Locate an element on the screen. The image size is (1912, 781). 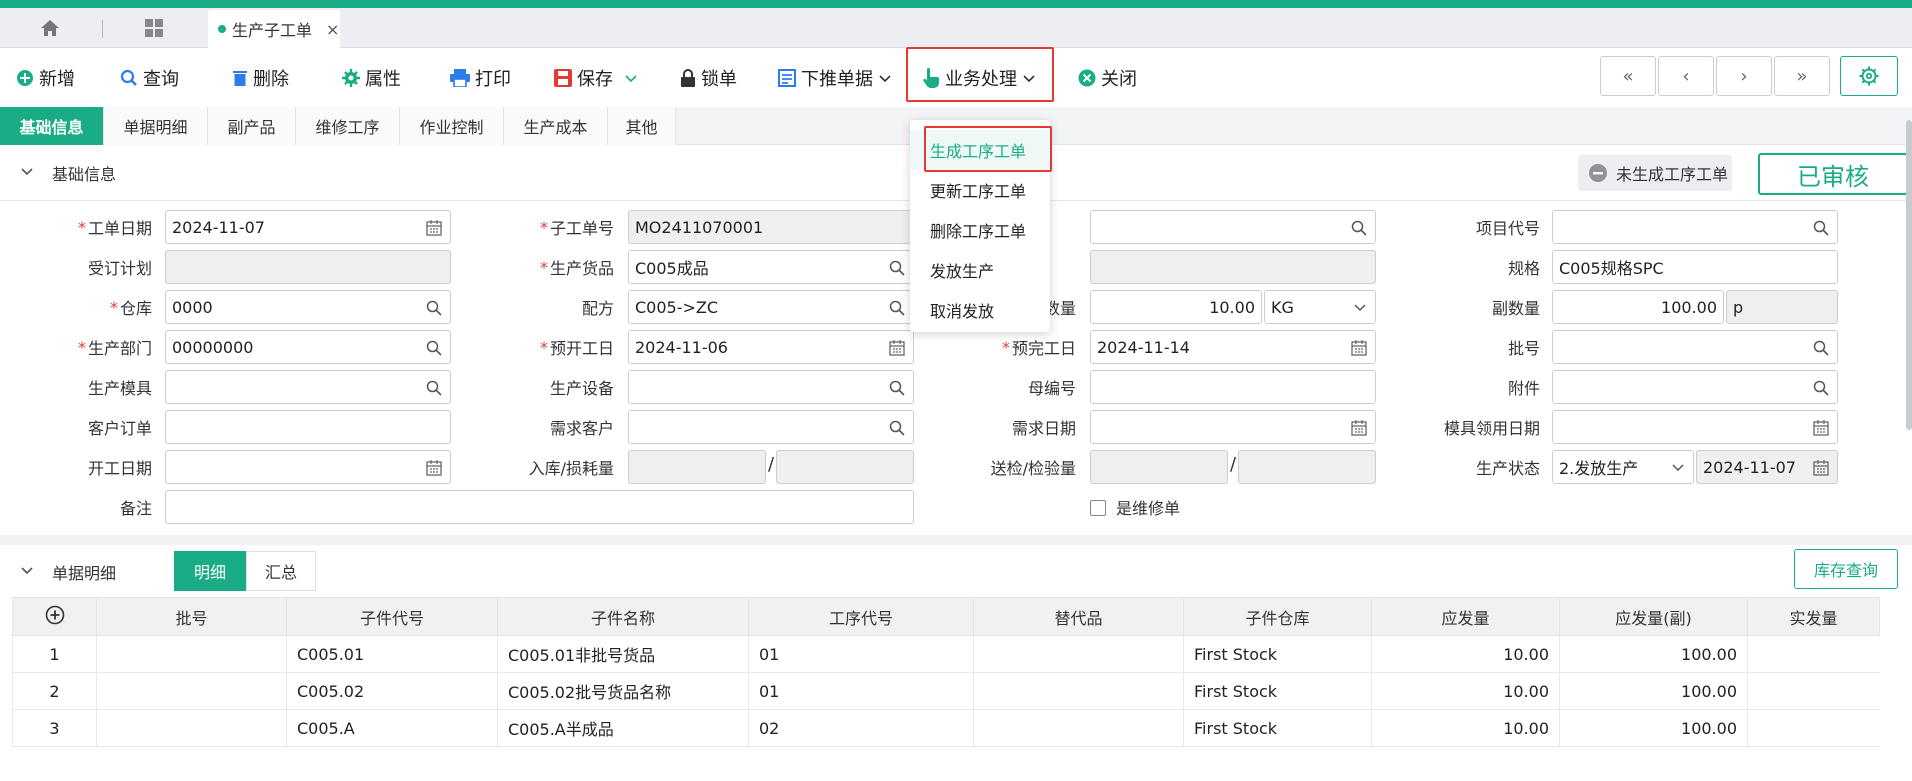
col-part-name: 子件名称 is located at coordinates (623, 616).